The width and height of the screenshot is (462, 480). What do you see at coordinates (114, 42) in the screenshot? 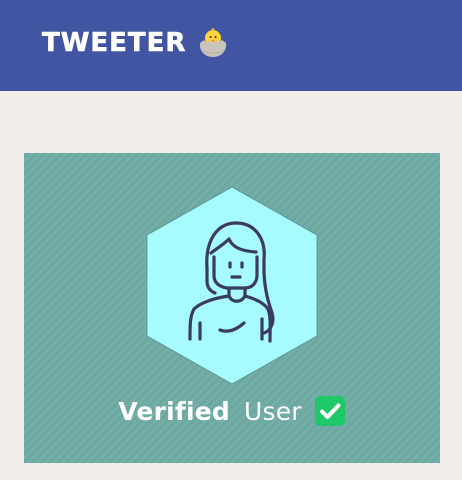
I see `app-title: TWEETER` at bounding box center [114, 42].